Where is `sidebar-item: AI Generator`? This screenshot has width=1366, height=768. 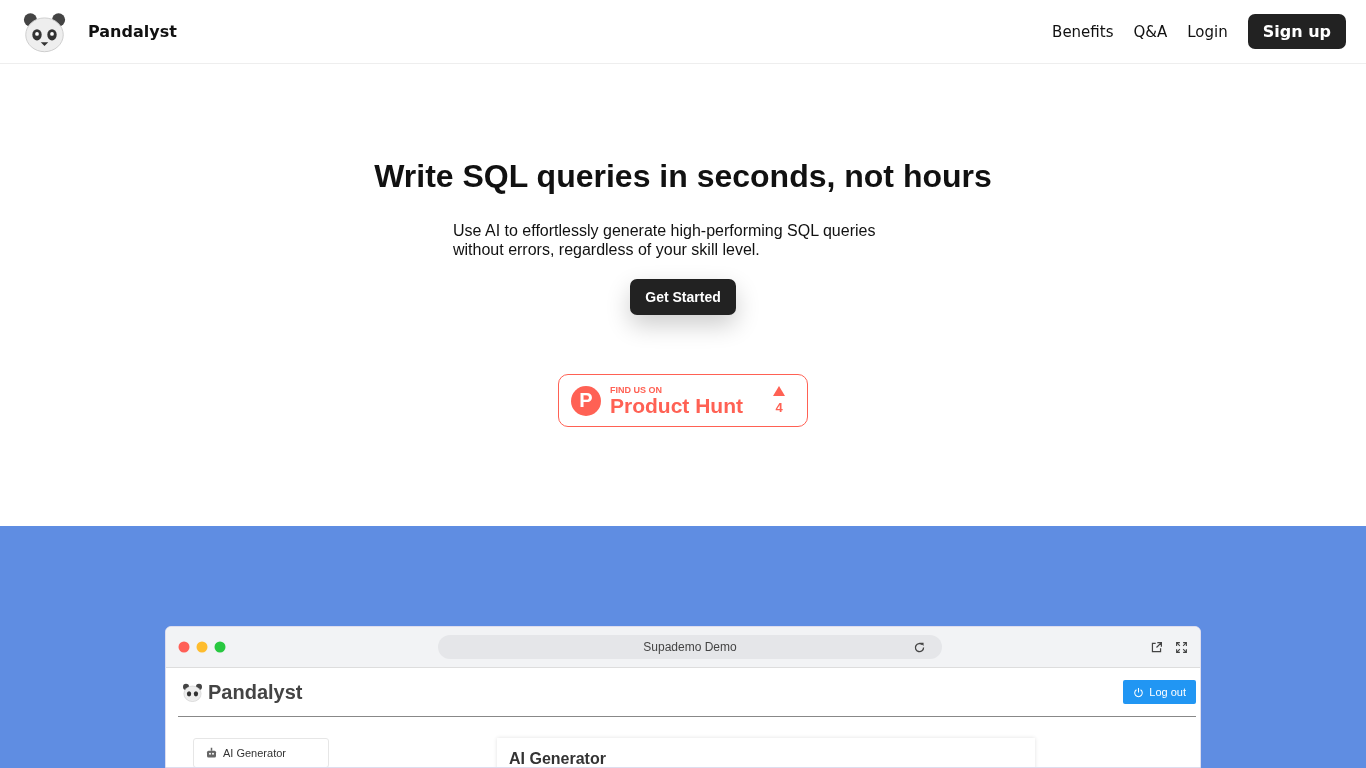
sidebar-item: AI Generator is located at coordinates (261, 752).